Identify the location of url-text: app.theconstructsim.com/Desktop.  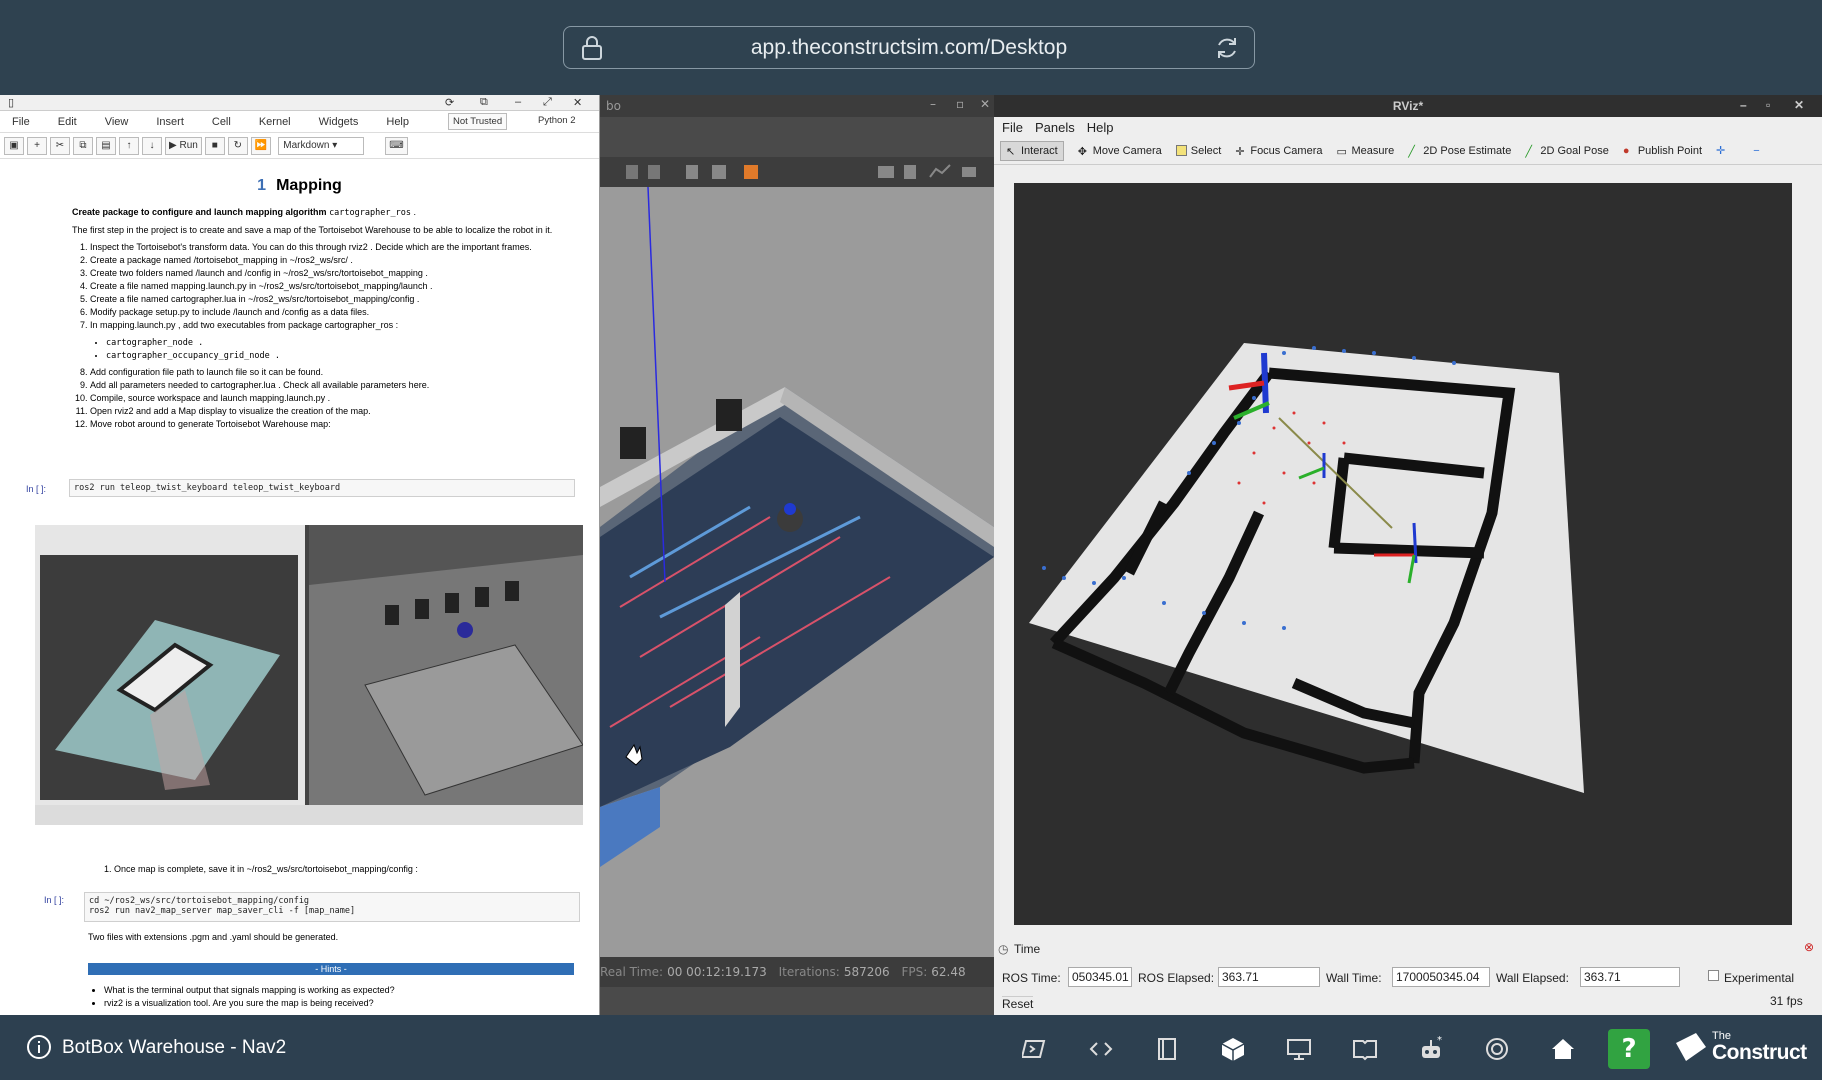
(909, 48).